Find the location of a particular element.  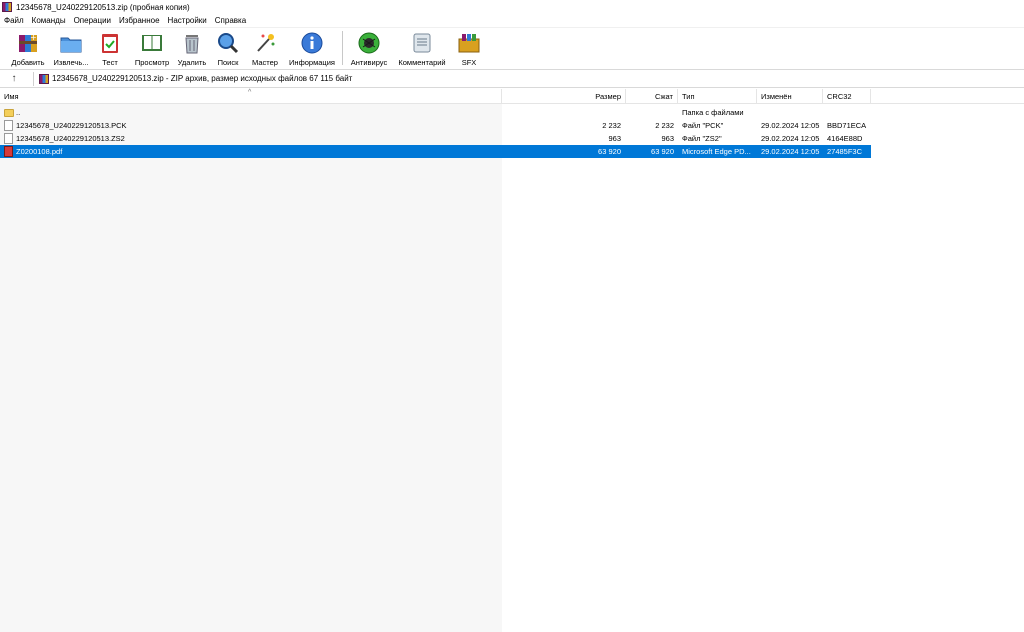

column-name-label: Имя is located at coordinates (11, 96).